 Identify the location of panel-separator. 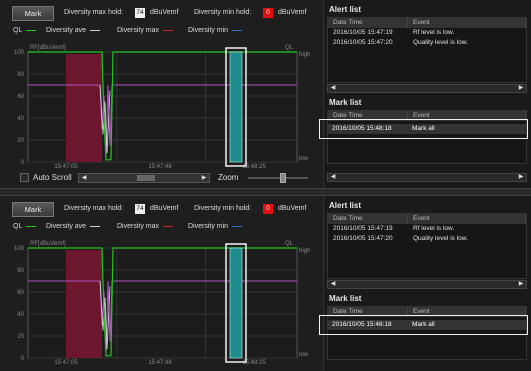
(265, 192).